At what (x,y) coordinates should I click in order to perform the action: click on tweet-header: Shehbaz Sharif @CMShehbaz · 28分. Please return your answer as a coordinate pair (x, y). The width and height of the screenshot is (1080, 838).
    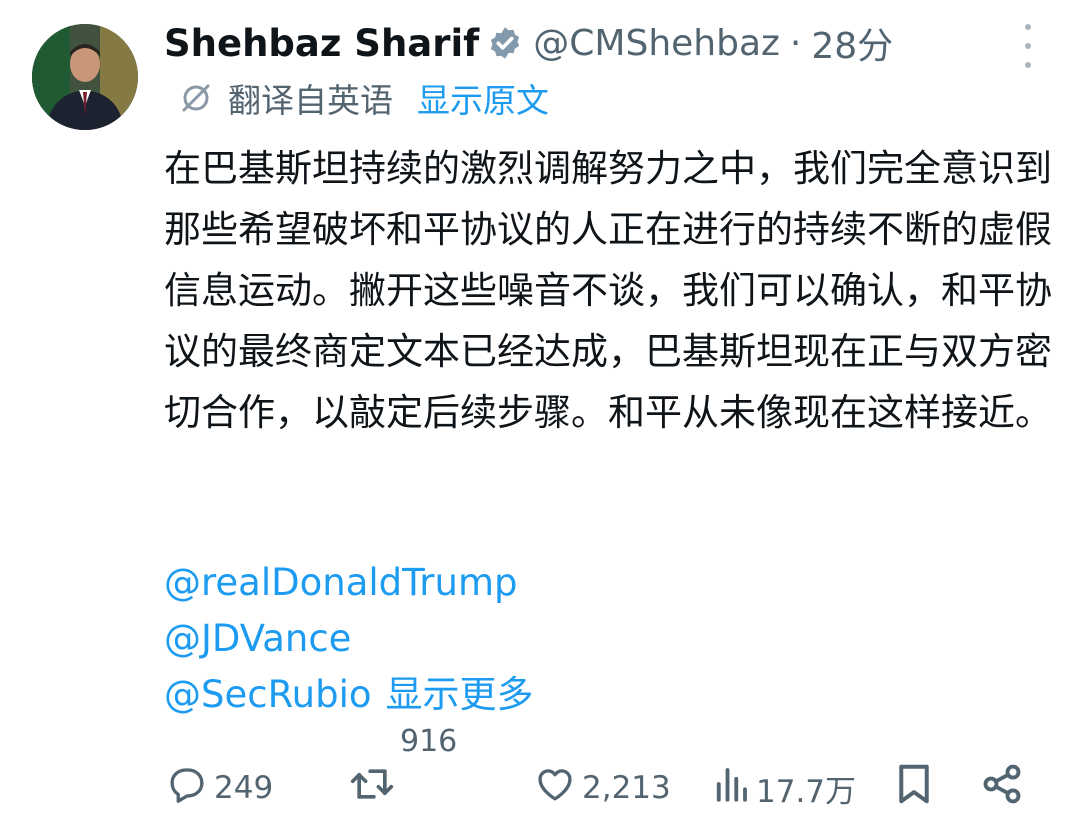
    Looking at the image, I should click on (577, 43).